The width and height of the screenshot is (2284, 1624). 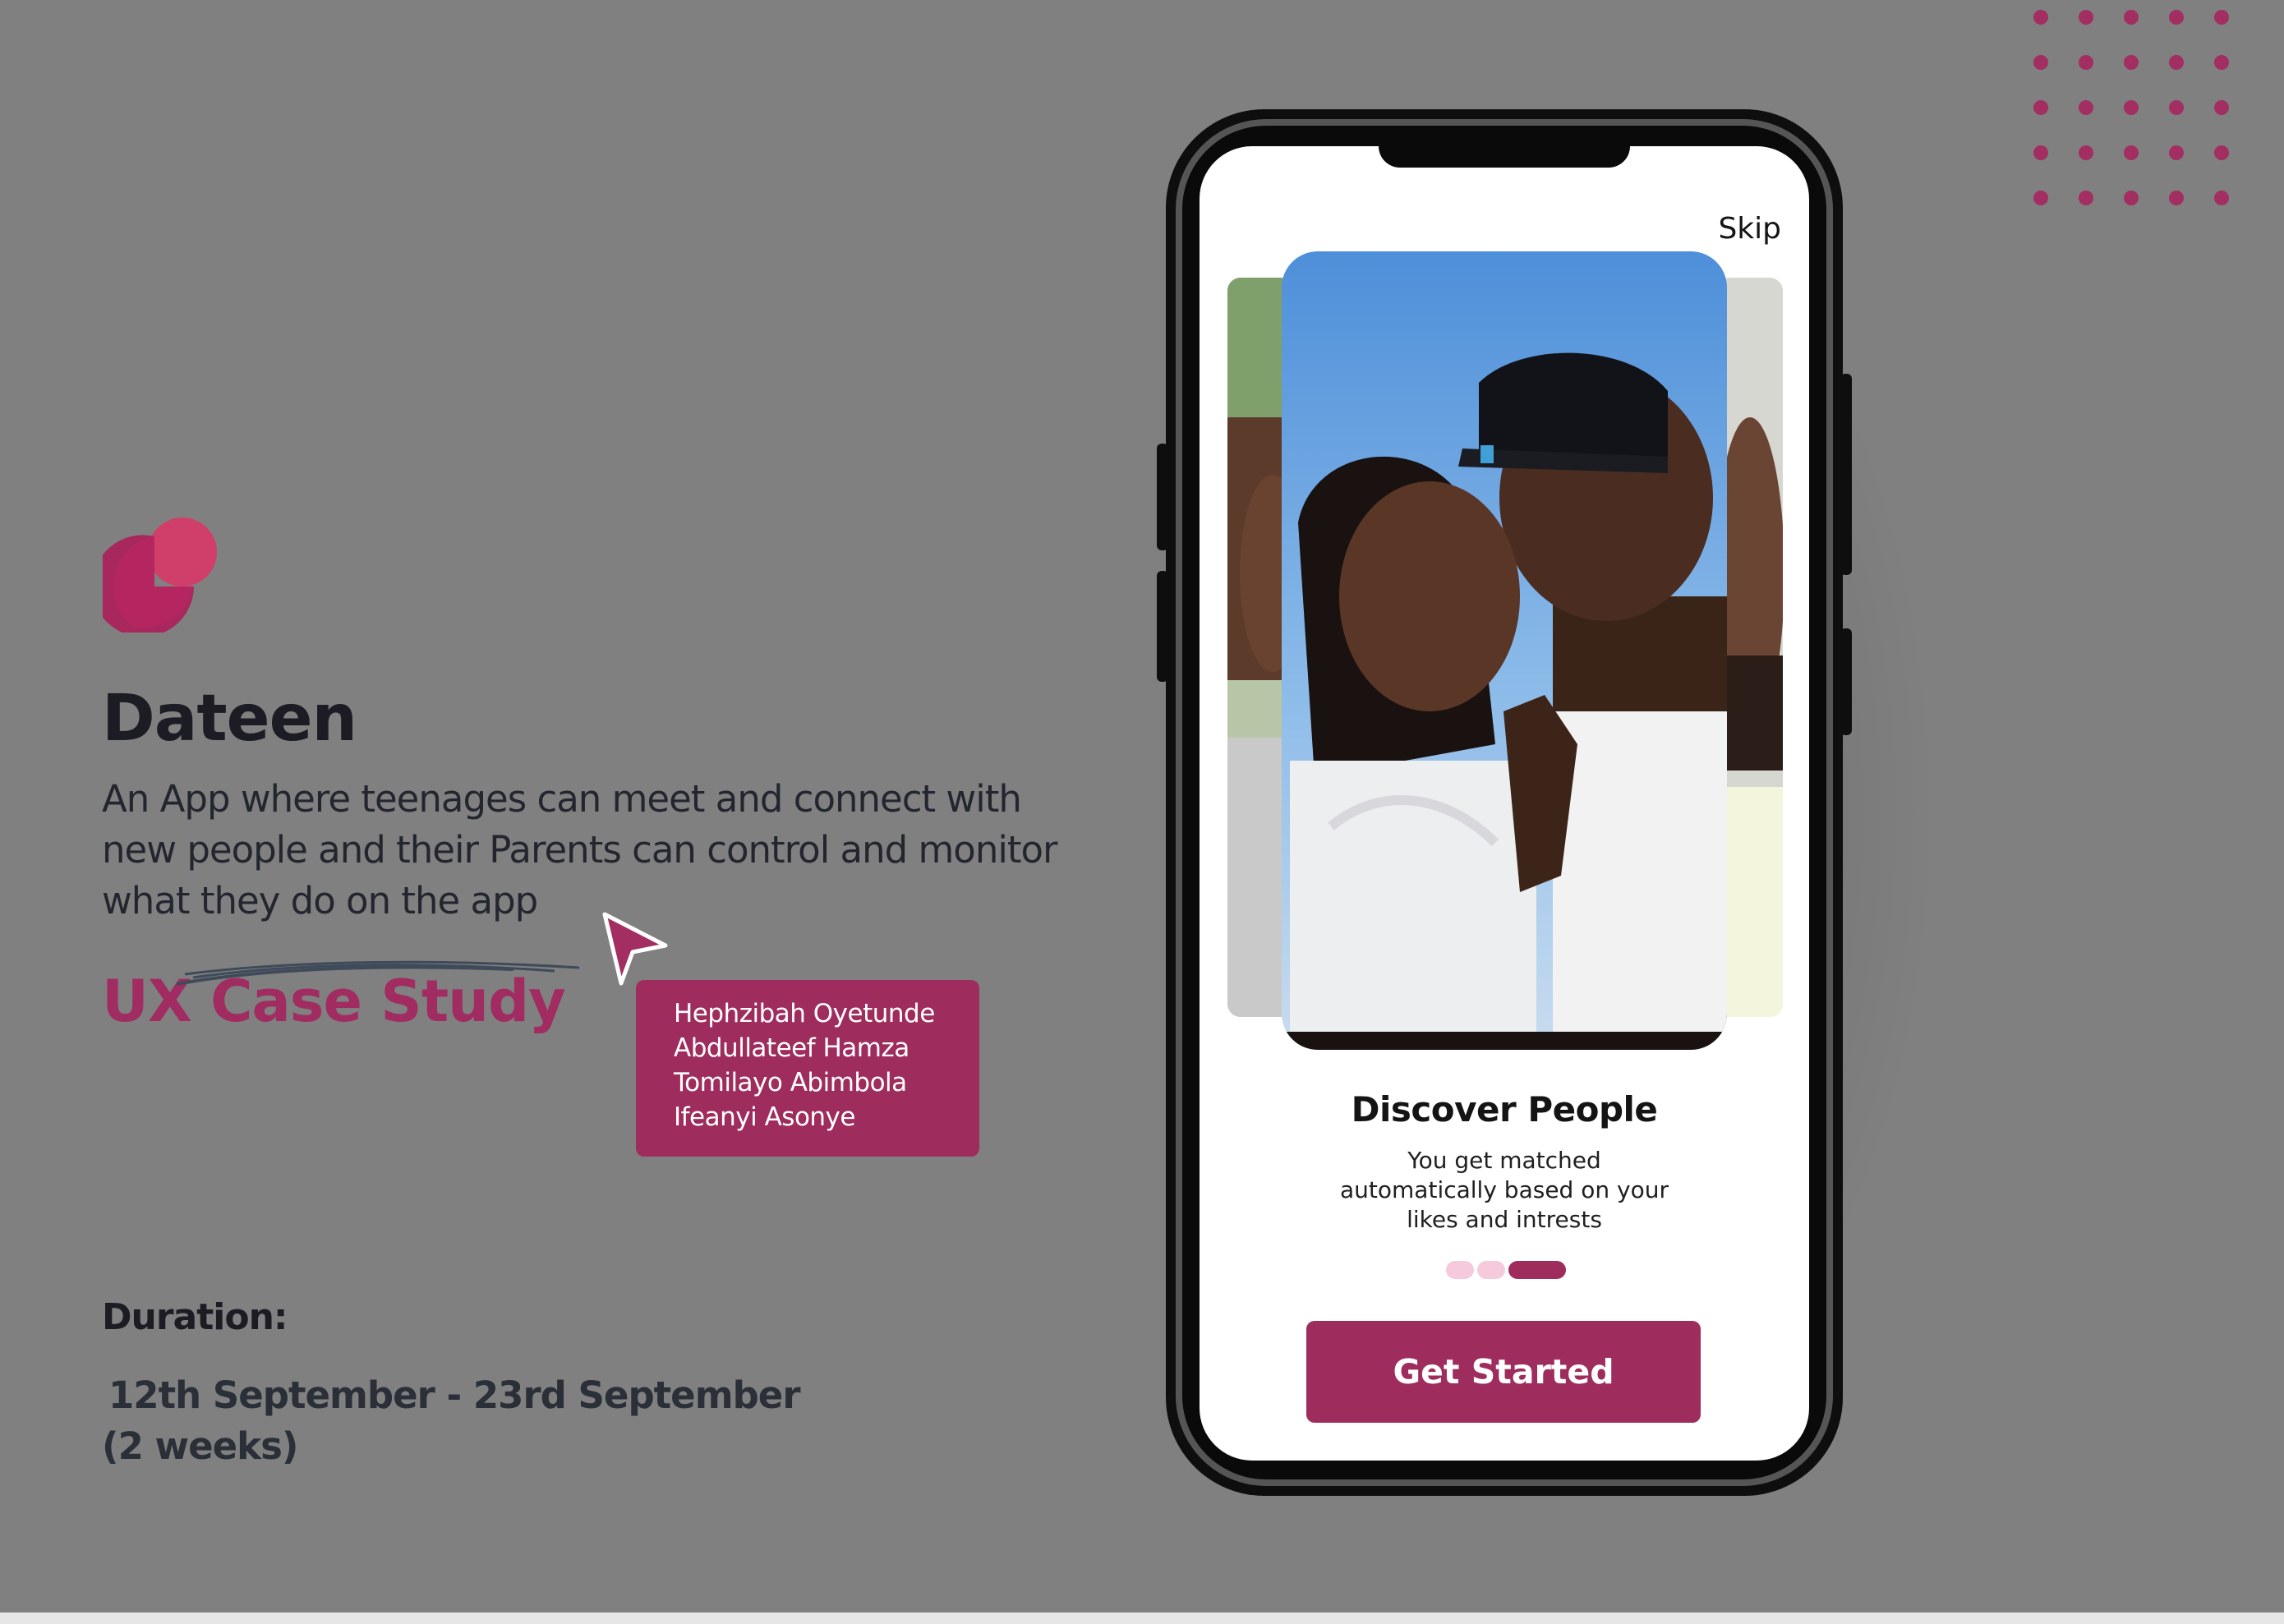 I want to click on couple-photo, so click(x=1505, y=650).